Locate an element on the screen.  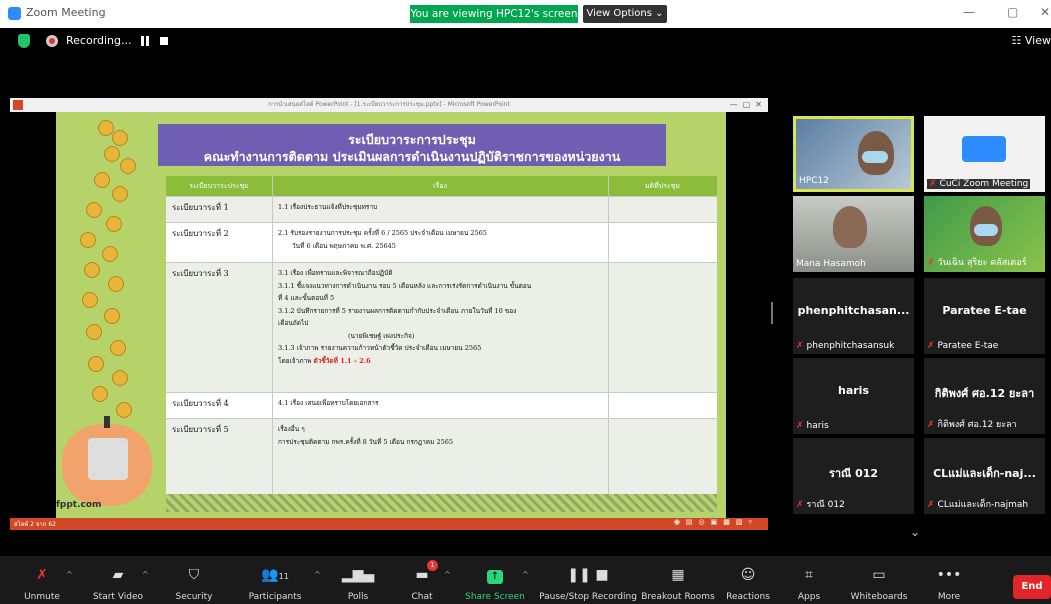
apps-button: ⌗ Apps is located at coordinates (809, 580).